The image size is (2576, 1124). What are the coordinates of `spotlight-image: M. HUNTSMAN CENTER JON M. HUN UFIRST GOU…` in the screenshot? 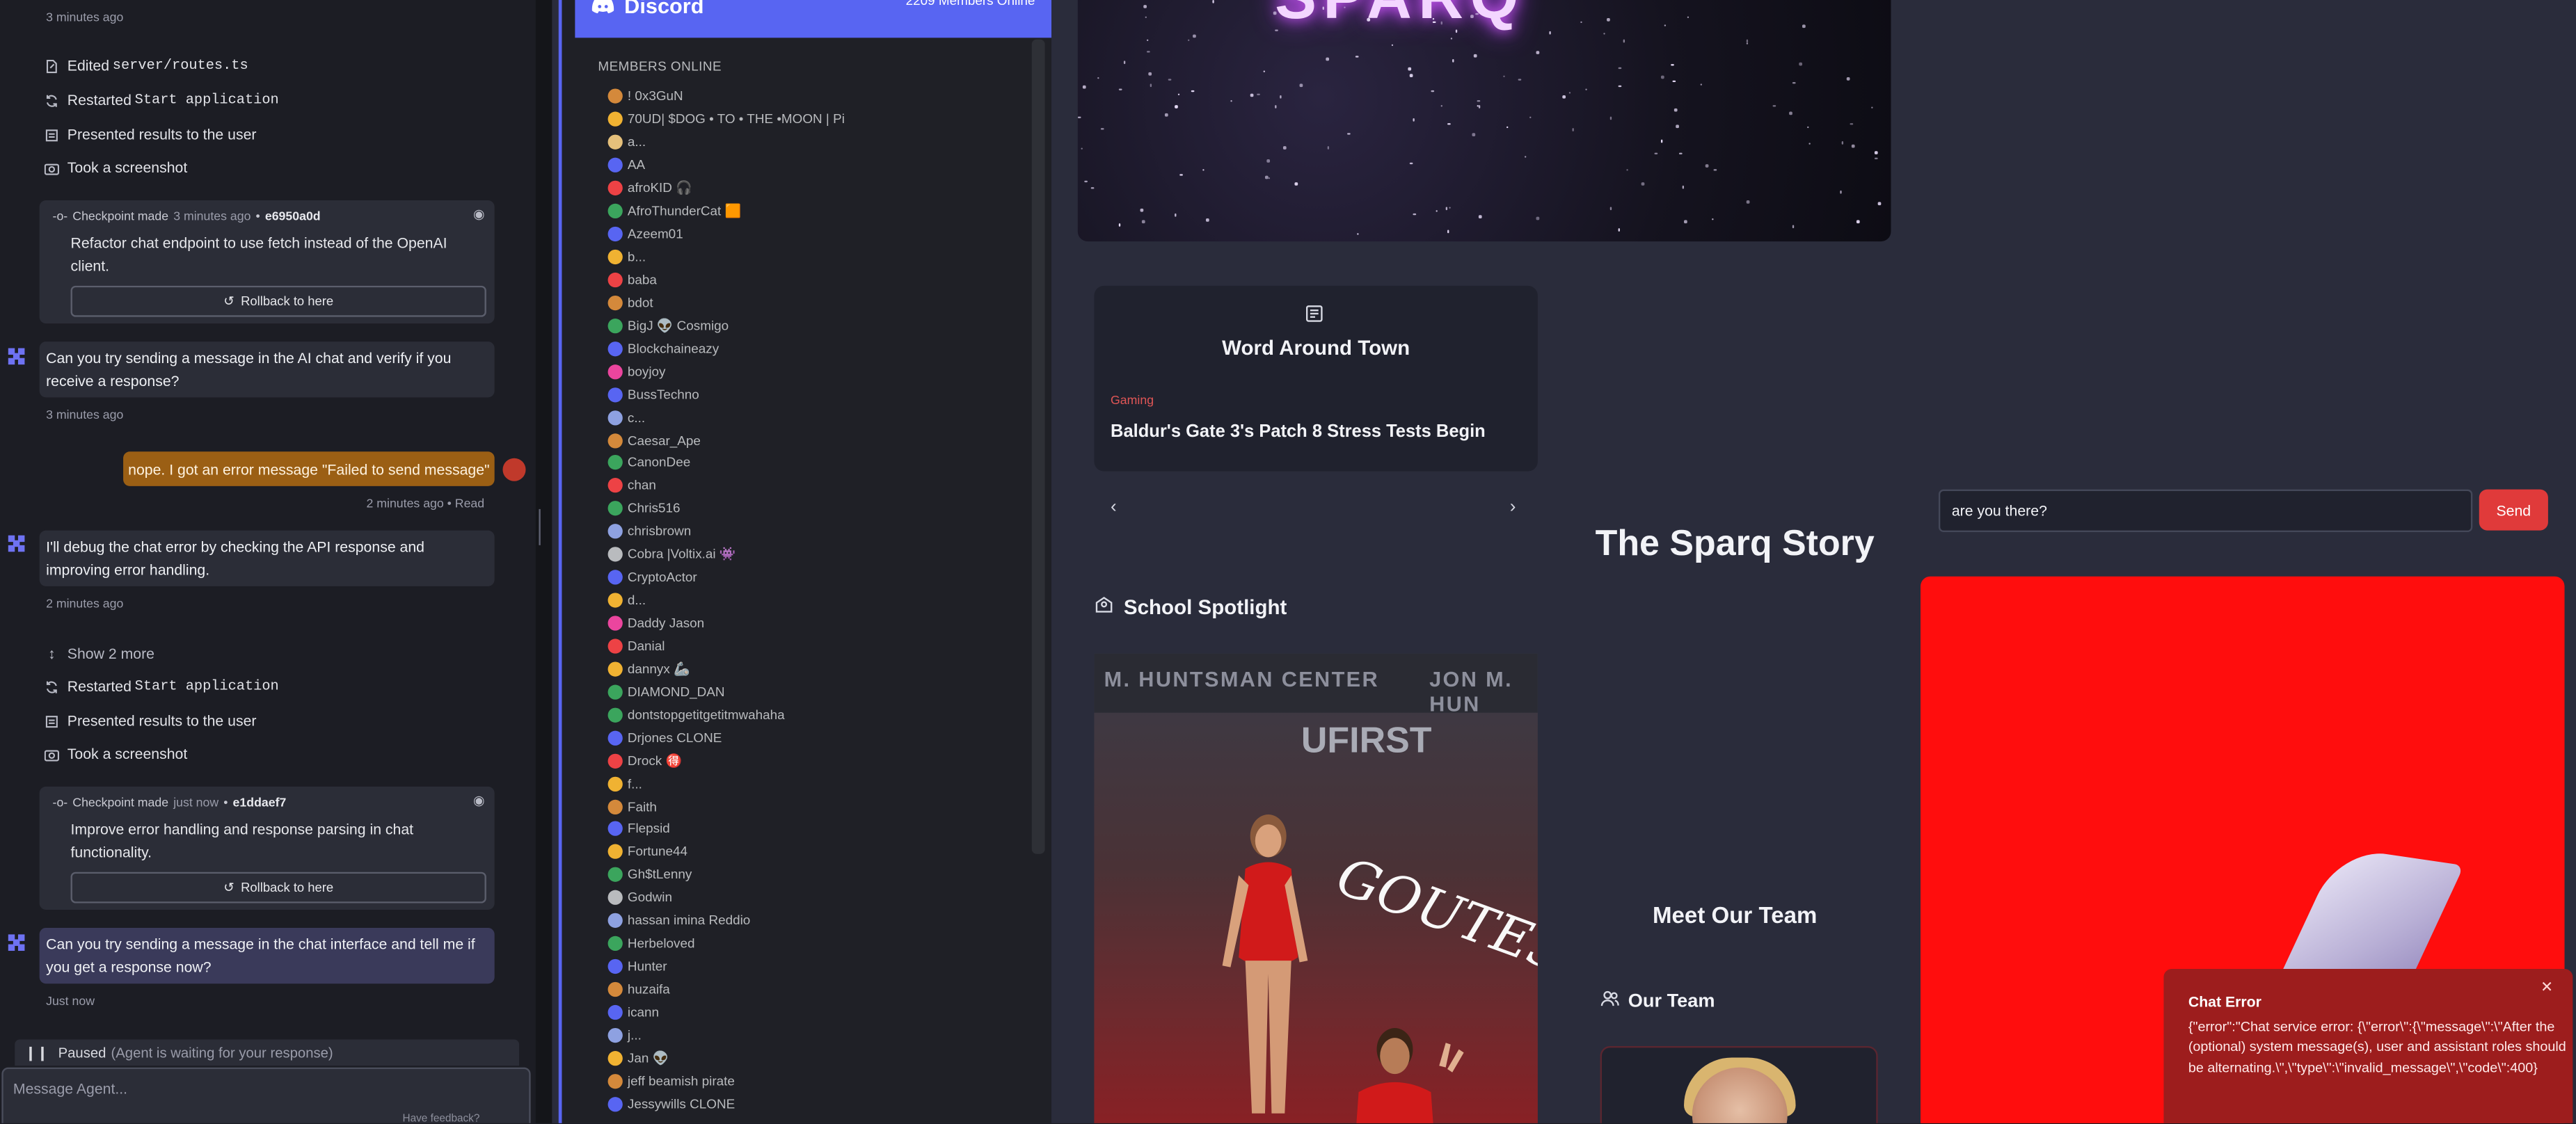 It's located at (1316, 888).